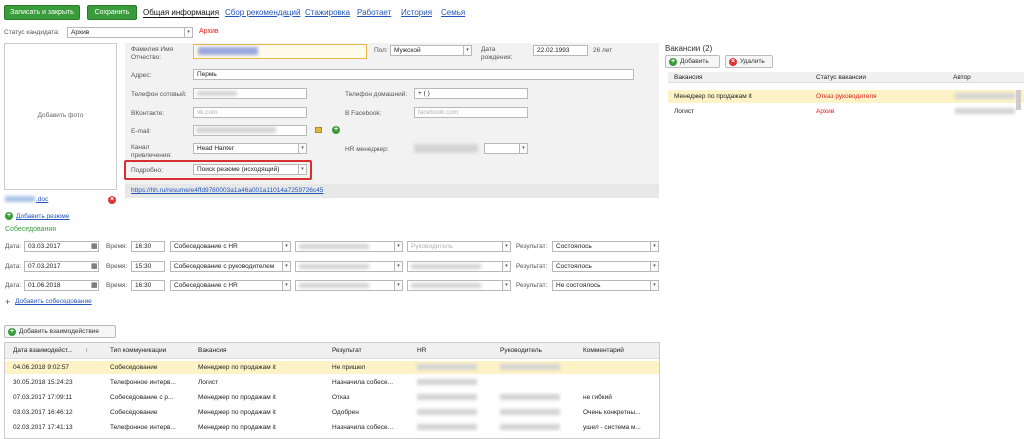  I want to click on photo-box: Добавить фото, so click(60, 116).